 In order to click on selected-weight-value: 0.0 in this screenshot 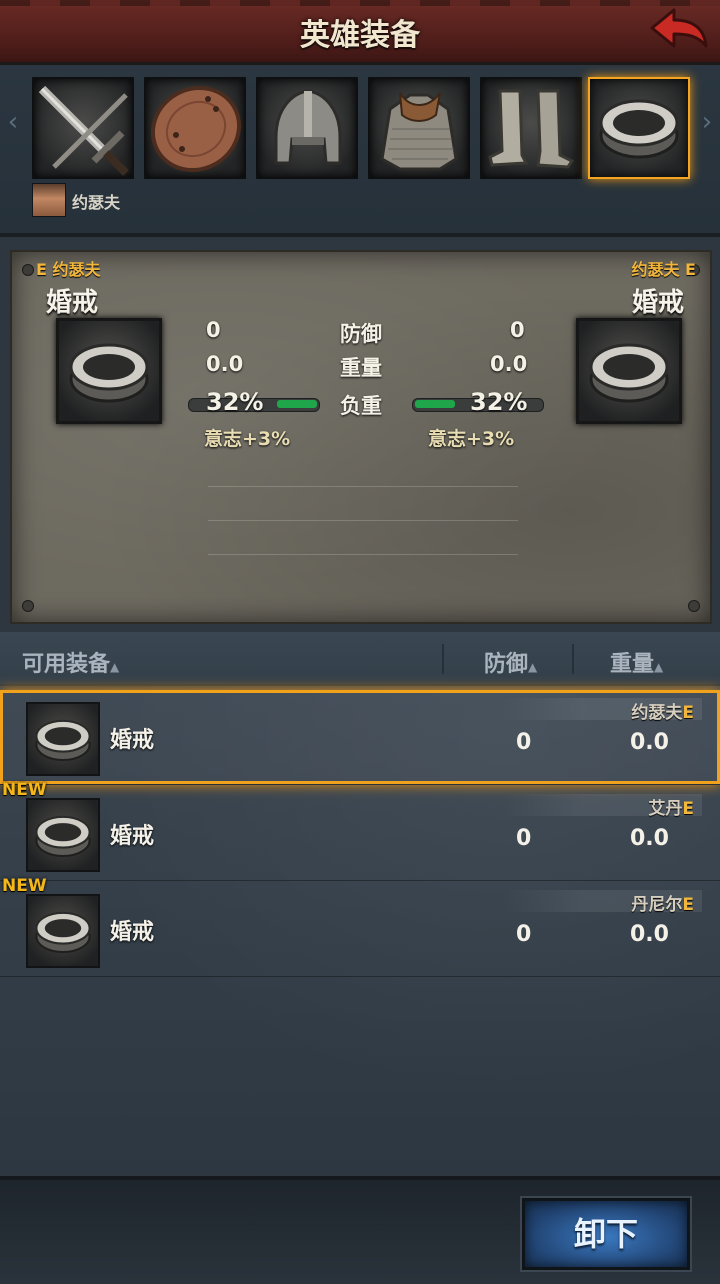, I will do `click(509, 364)`.